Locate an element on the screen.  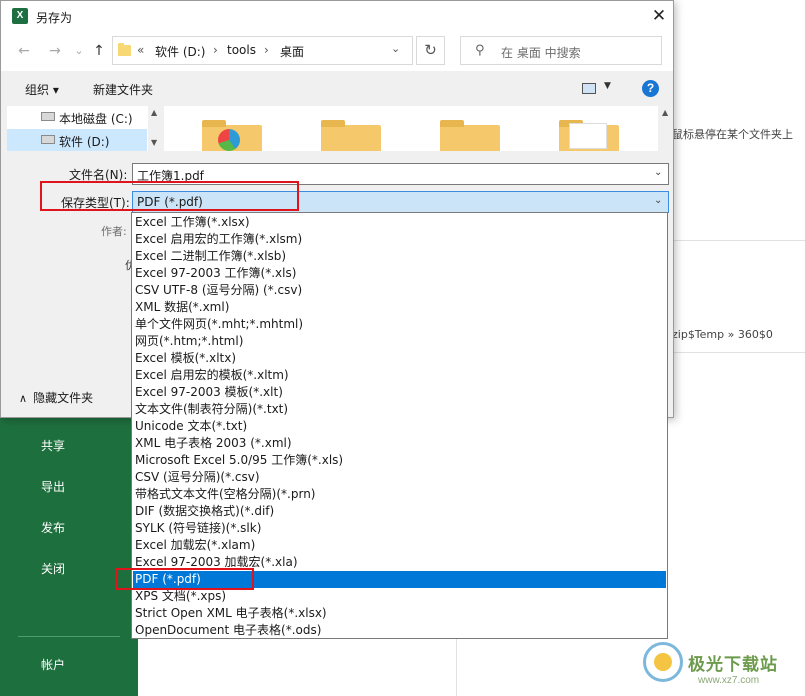
dropdown-option: Excel 二进制工作簿(*.xlsb) is located at coordinates (399, 256).